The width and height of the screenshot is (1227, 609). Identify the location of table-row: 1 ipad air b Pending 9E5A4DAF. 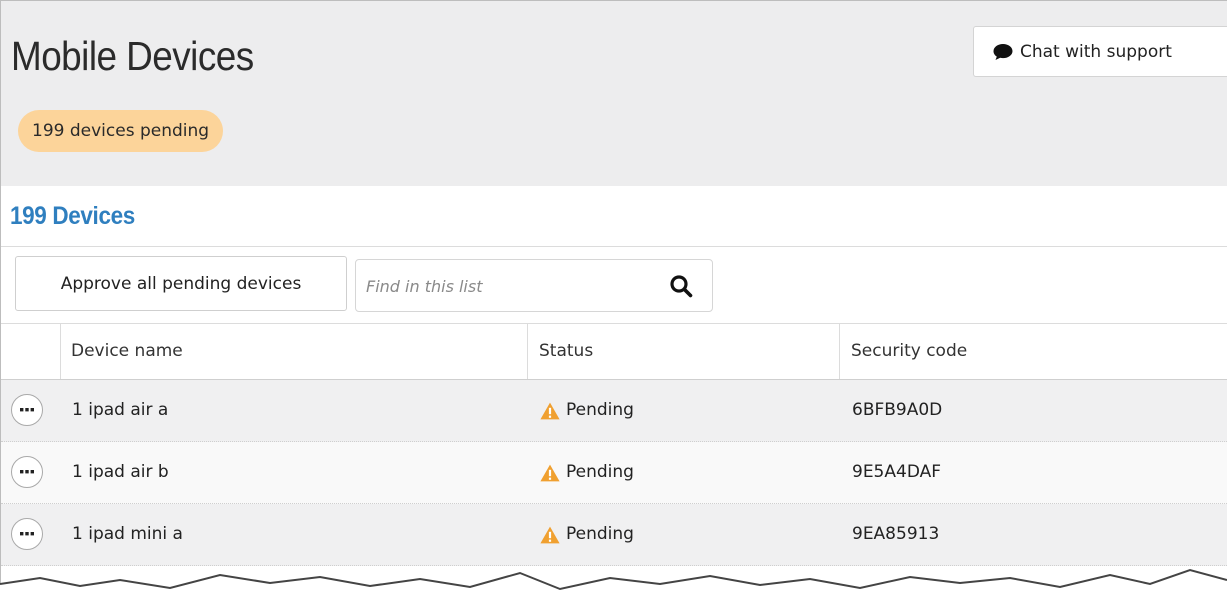
(614, 473).